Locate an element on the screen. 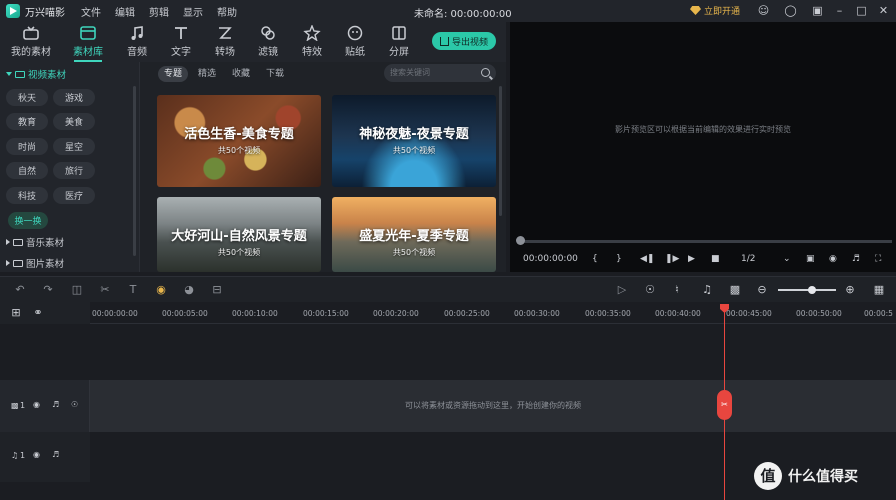  save-icon: ▣ is located at coordinates (817, 10).